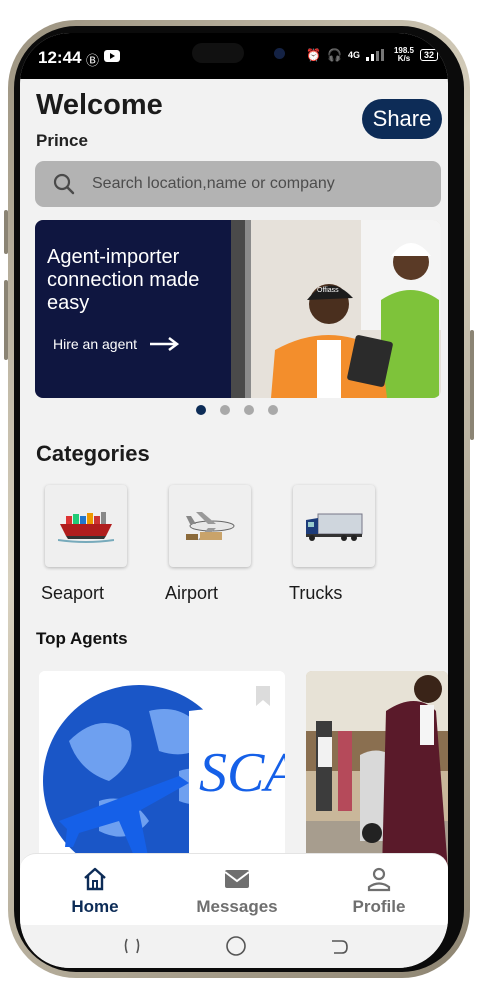 This screenshot has width=487, height=994. Describe the element at coordinates (313, 55) in the screenshot. I see `alarm-icon: ⏰` at that location.